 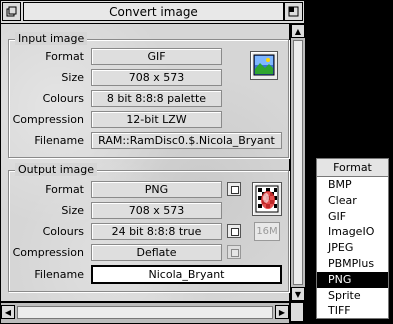 I want to click on vertical-scrollbar: ▲ ▼, so click(x=297, y=162).